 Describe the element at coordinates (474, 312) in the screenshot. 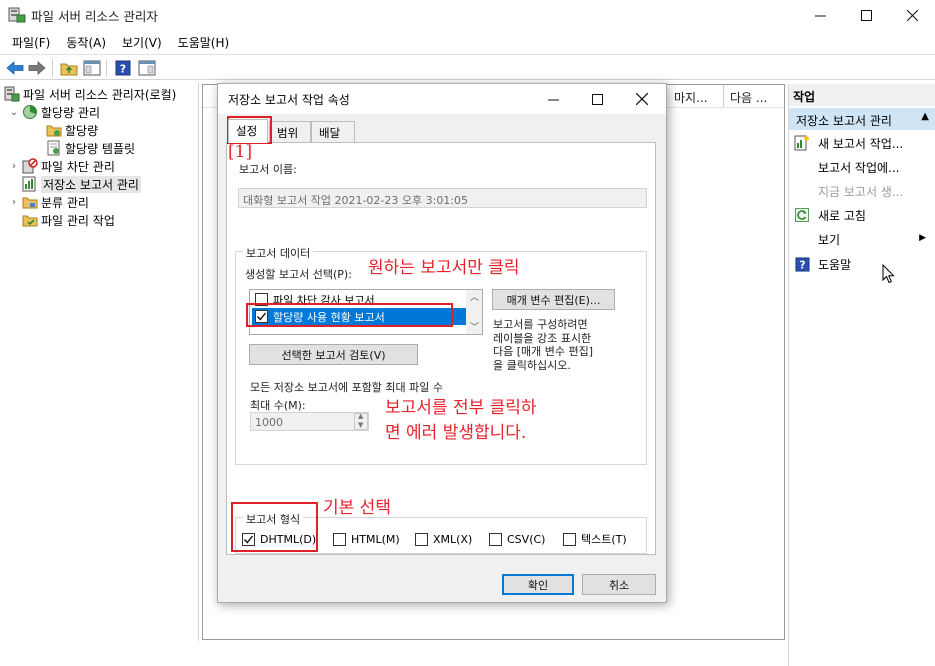

I see `list-scrollbar: ︿ ﹀` at that location.